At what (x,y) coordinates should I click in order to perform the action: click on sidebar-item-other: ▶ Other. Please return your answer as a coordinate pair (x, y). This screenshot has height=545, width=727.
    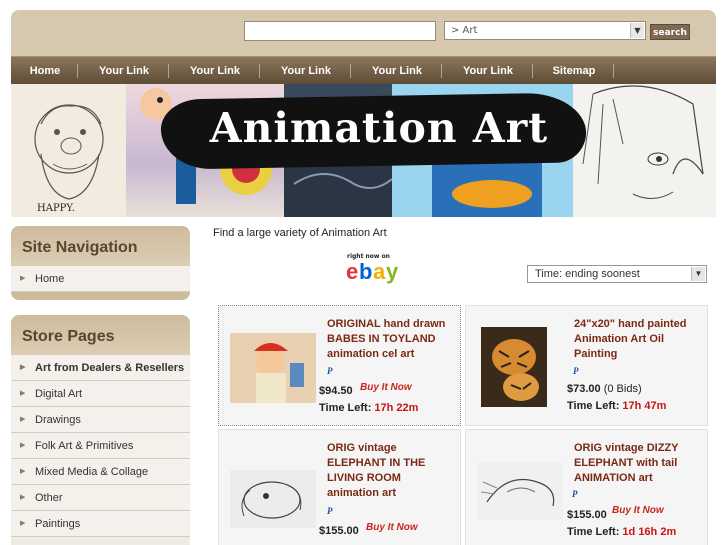
    Looking at the image, I should click on (100, 498).